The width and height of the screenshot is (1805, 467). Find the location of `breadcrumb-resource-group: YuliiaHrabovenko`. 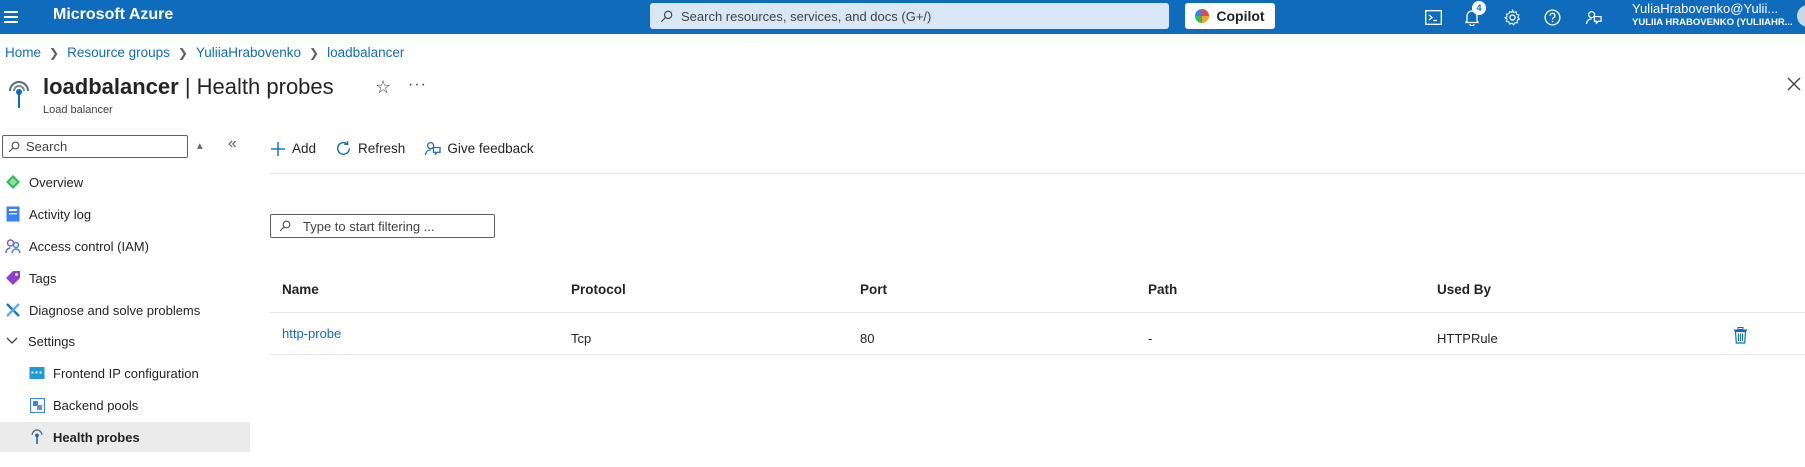

breadcrumb-resource-group: YuliiaHrabovenko is located at coordinates (248, 52).